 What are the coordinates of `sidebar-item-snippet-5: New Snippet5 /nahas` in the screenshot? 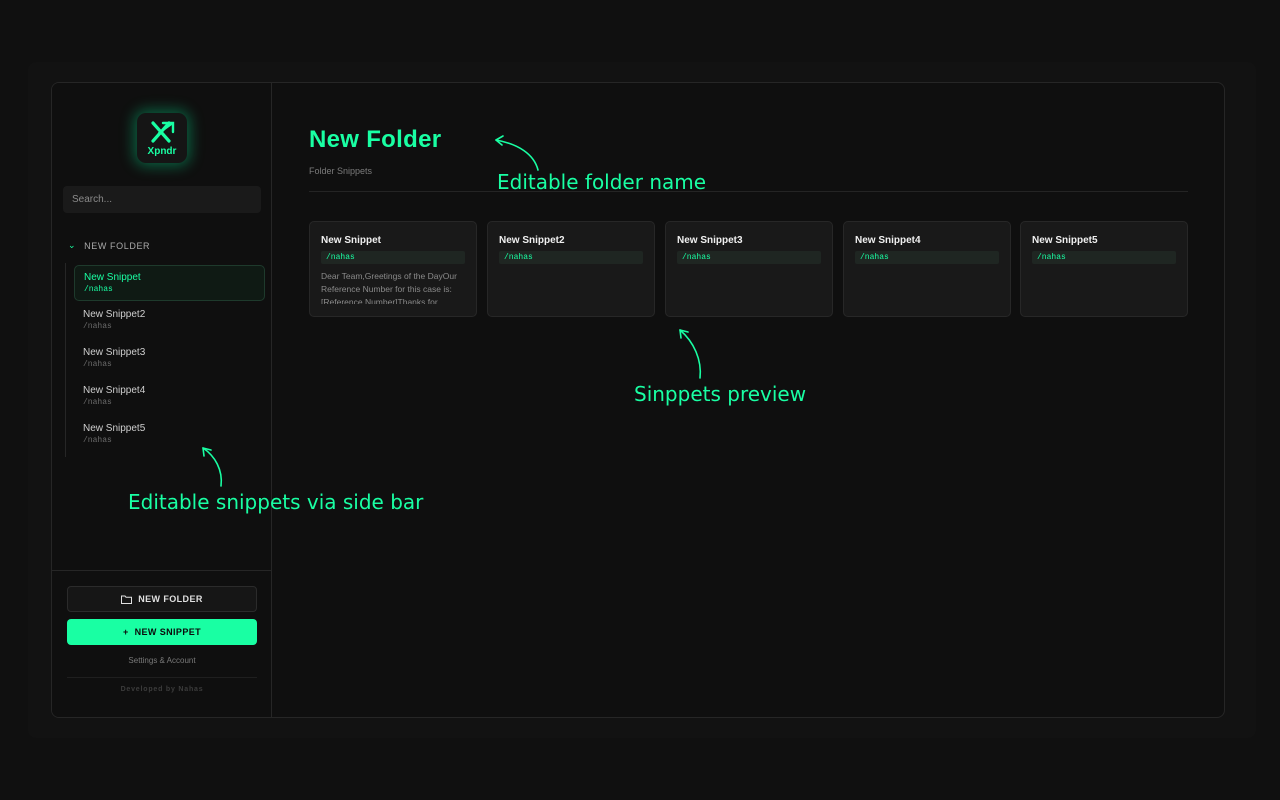 It's located at (169, 435).